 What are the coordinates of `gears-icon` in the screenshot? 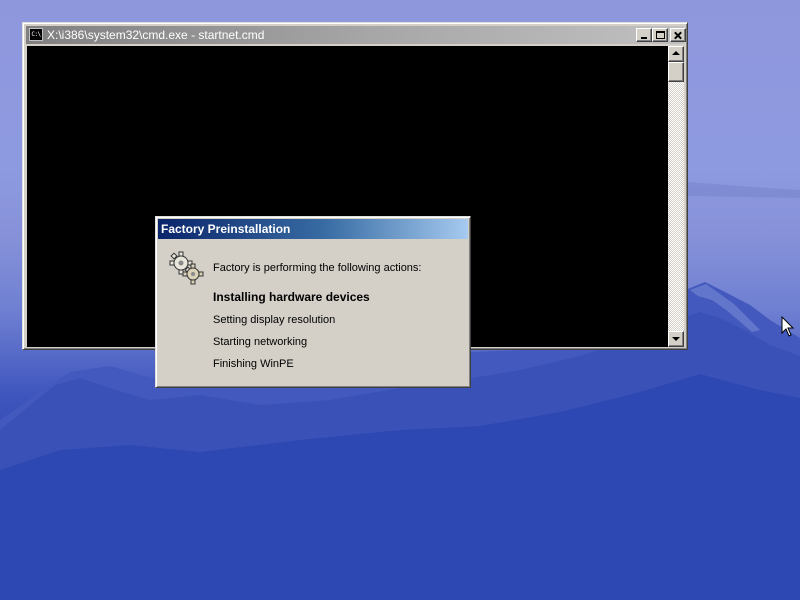 It's located at (186, 268).